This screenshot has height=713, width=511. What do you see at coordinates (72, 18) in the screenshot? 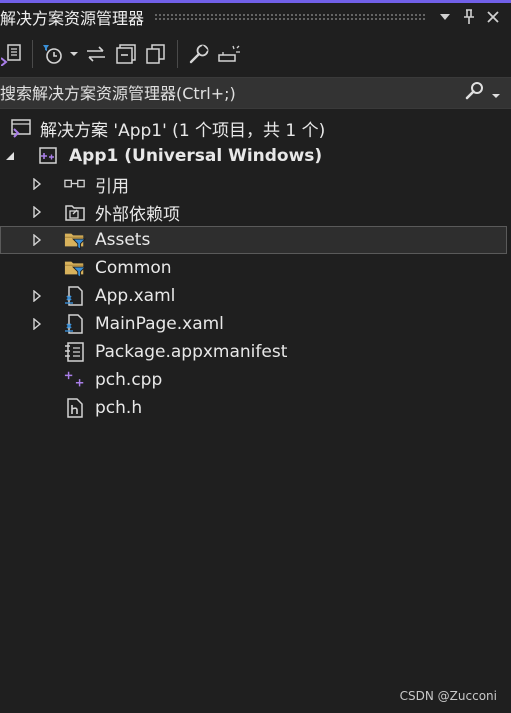
I see `panel-title: 解决方案资源管理器` at bounding box center [72, 18].